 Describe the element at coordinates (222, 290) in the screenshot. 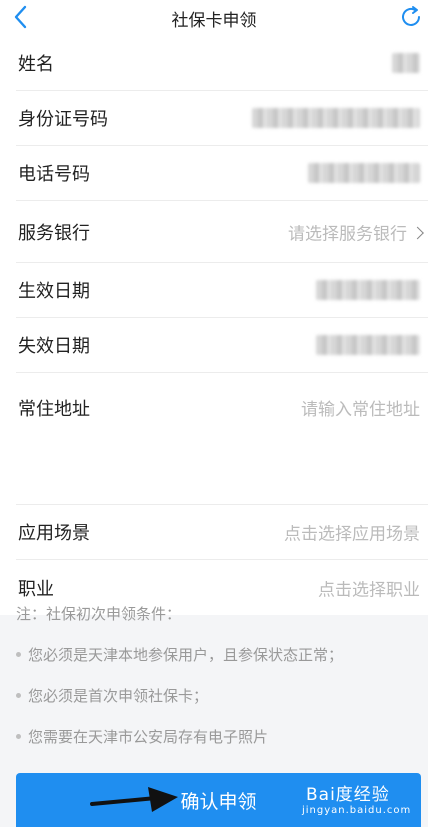

I see `start-date-row: 生效日期` at that location.